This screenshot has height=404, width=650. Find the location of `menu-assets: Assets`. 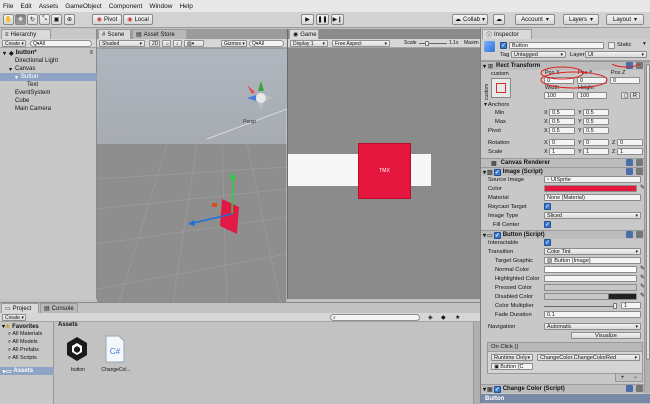

menu-assets: Assets is located at coordinates (49, 6).